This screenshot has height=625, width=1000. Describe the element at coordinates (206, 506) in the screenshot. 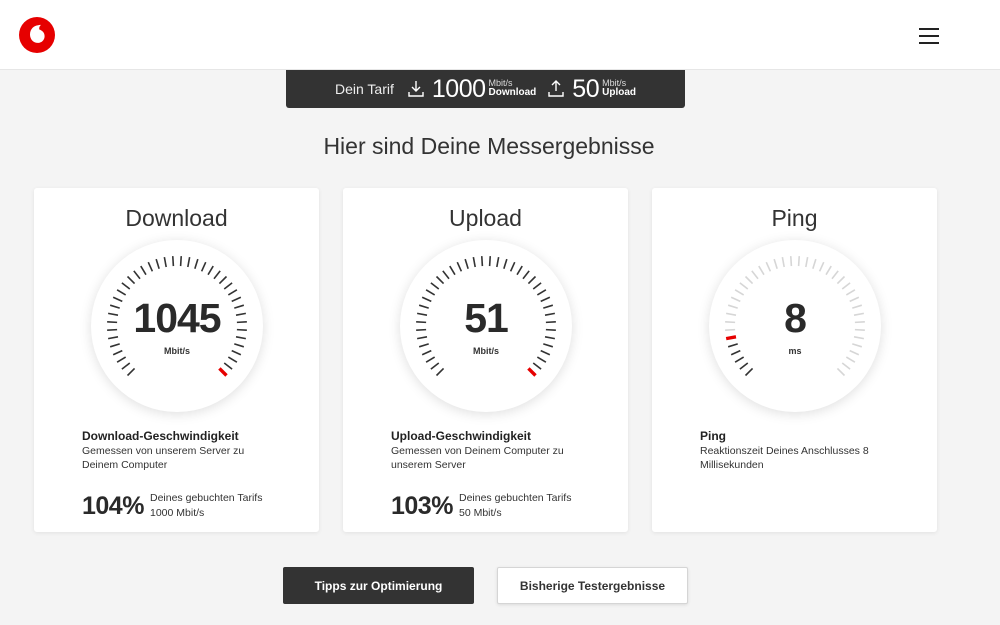

I see `download-percent-info: Deines gebuchten Tarifs 1000 Mbit/s` at that location.